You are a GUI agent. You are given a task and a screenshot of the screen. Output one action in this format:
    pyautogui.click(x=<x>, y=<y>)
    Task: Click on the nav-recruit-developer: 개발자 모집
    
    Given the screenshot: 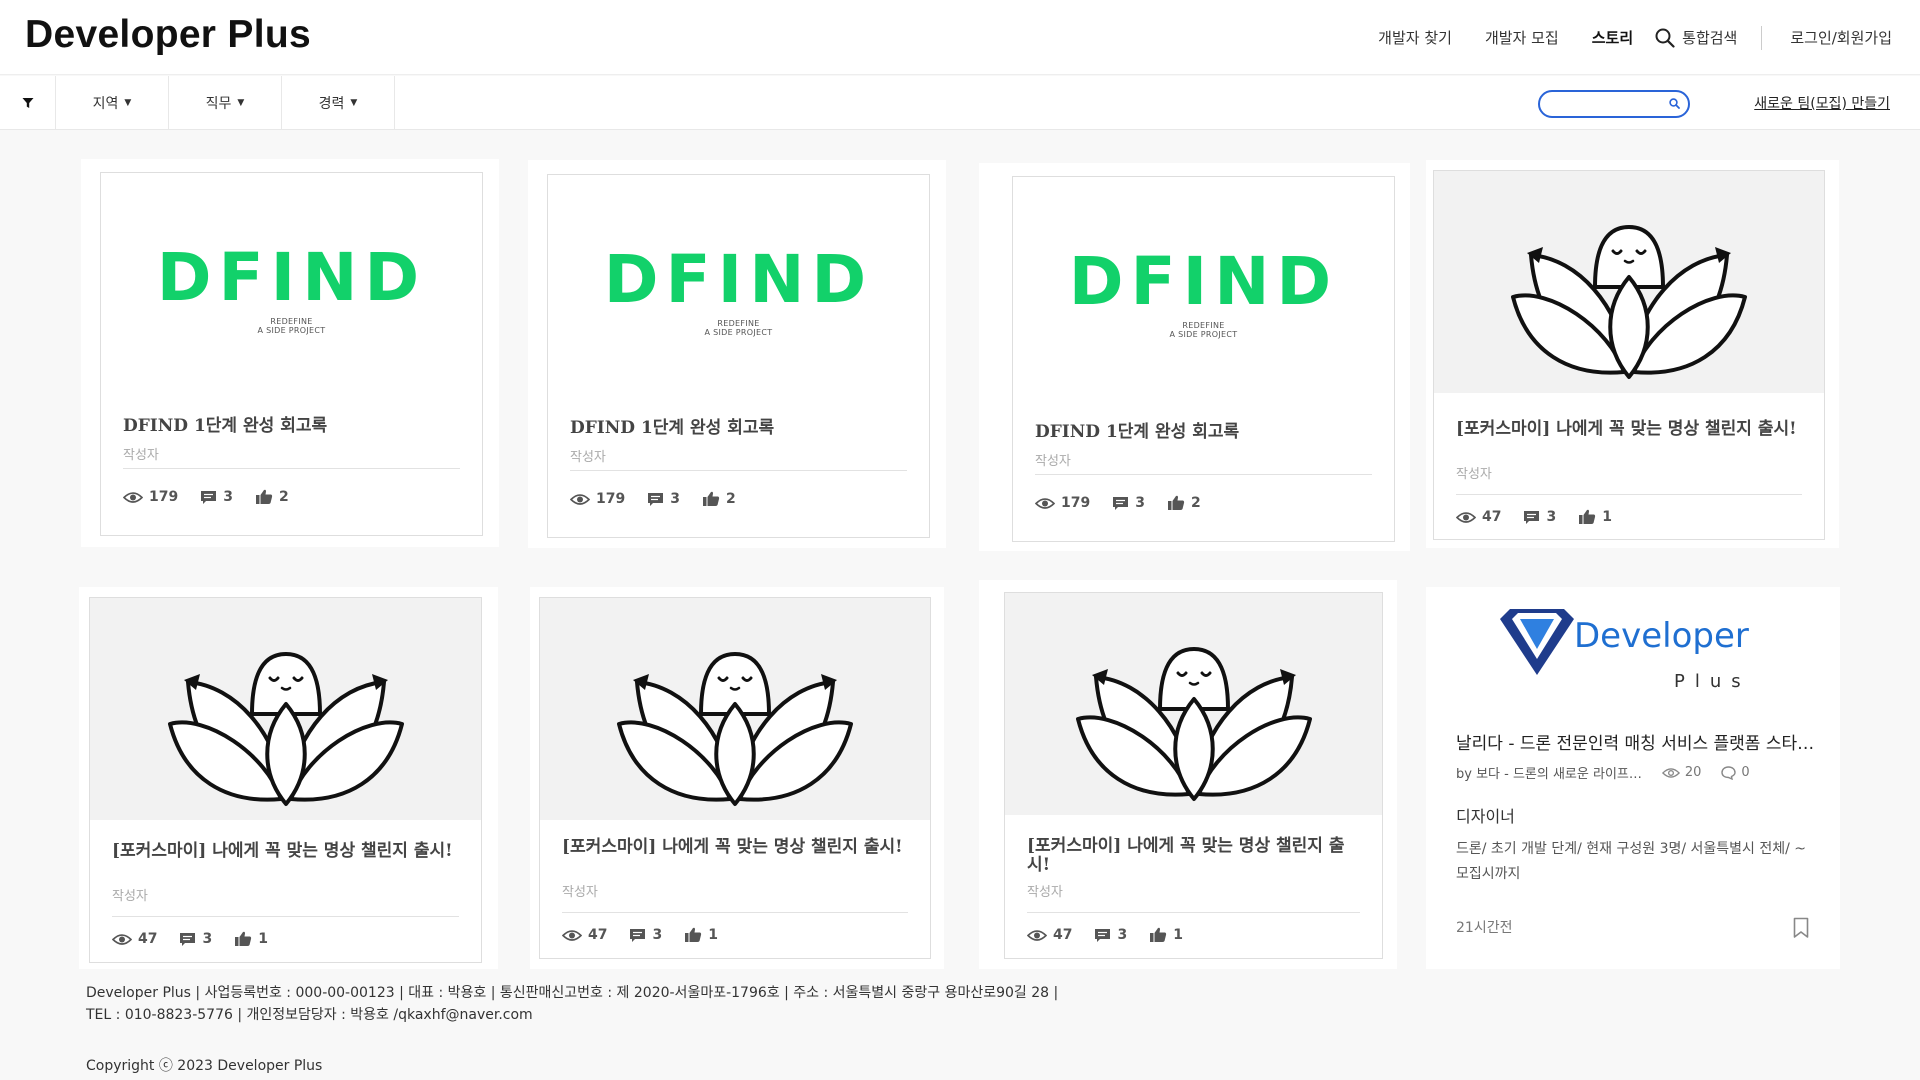 What is the action you would take?
    pyautogui.click(x=1522, y=37)
    